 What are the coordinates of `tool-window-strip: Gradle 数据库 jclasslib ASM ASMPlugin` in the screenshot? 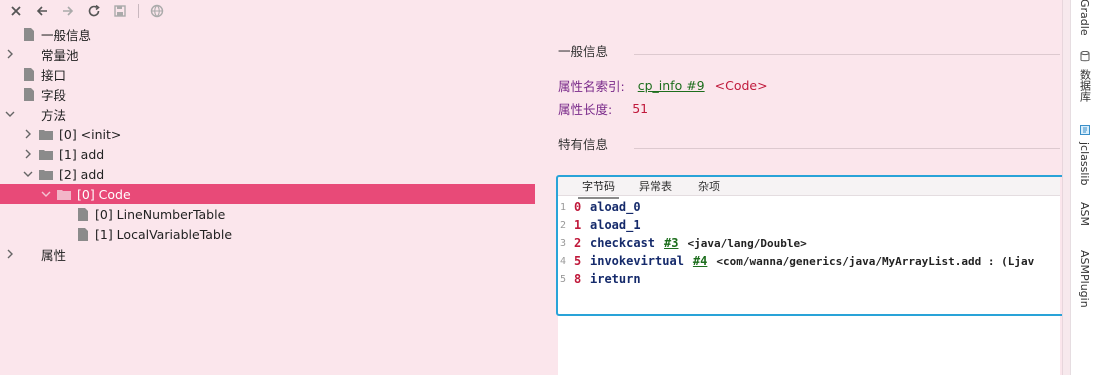 It's located at (1083, 187).